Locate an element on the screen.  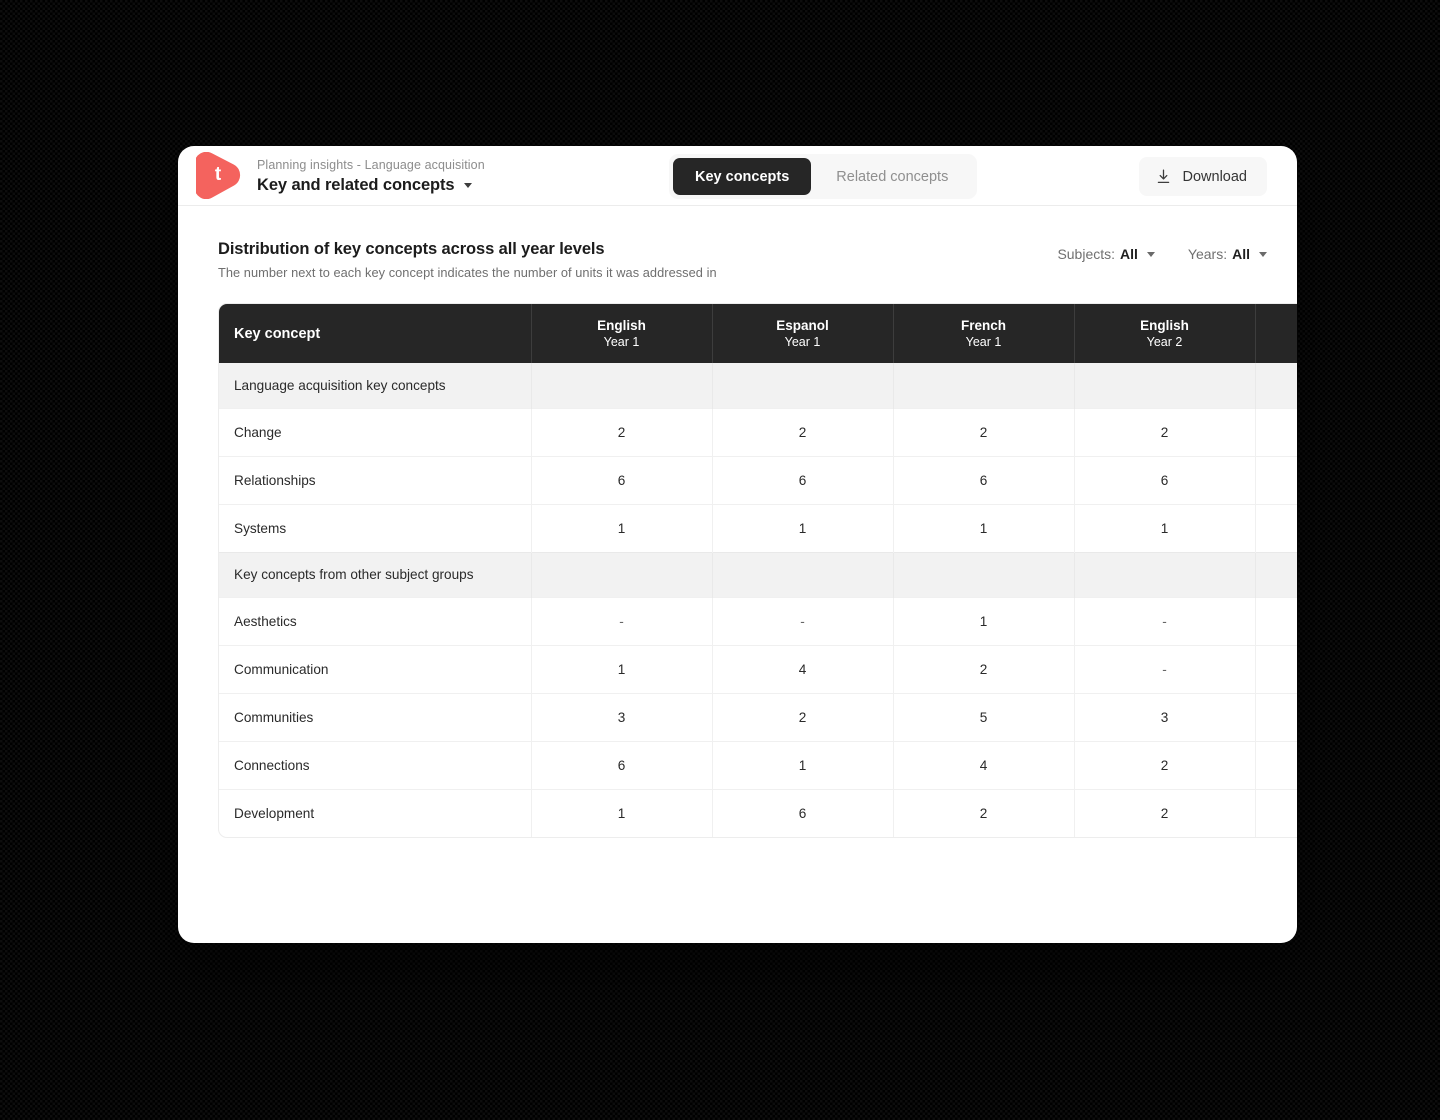
section-label: Language acquisition key concepts is located at coordinates (375, 385).